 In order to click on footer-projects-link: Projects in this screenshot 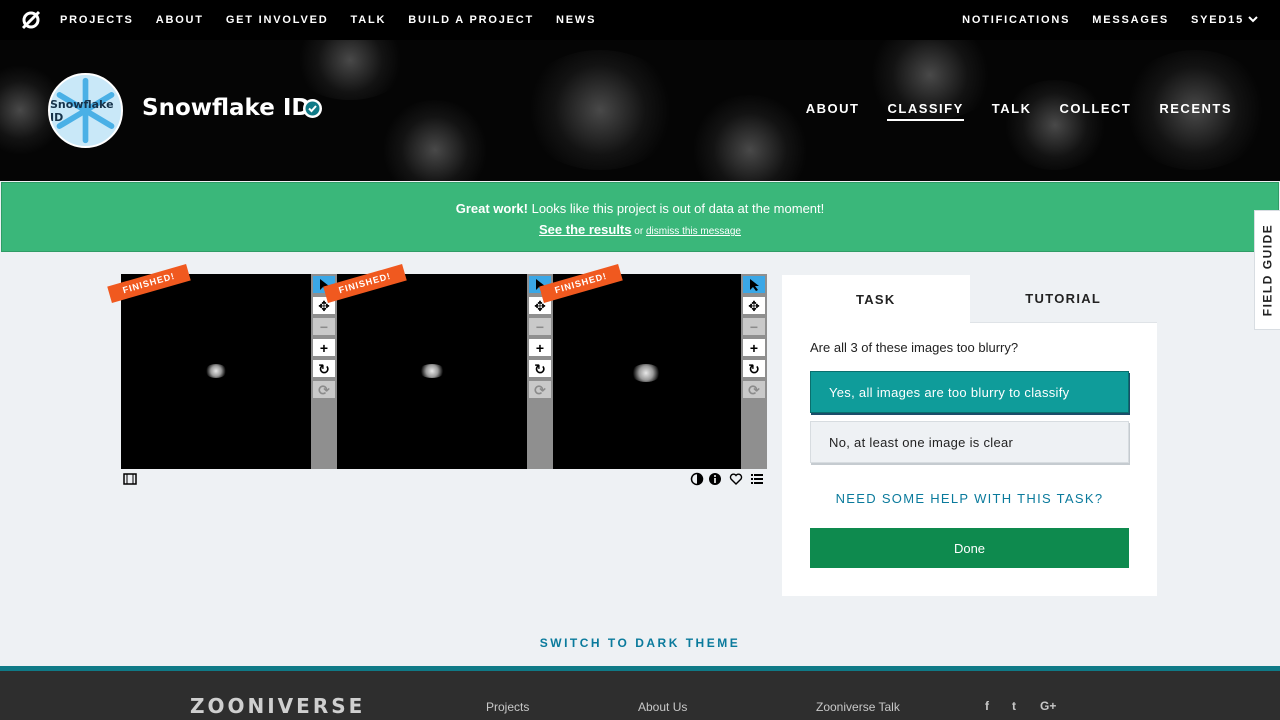, I will do `click(507, 707)`.